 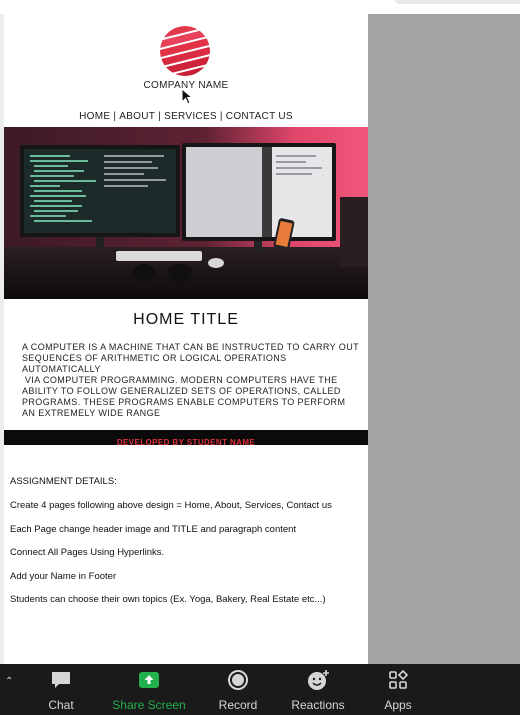 I want to click on nav-contact-us: CONTACT US, so click(x=259, y=116).